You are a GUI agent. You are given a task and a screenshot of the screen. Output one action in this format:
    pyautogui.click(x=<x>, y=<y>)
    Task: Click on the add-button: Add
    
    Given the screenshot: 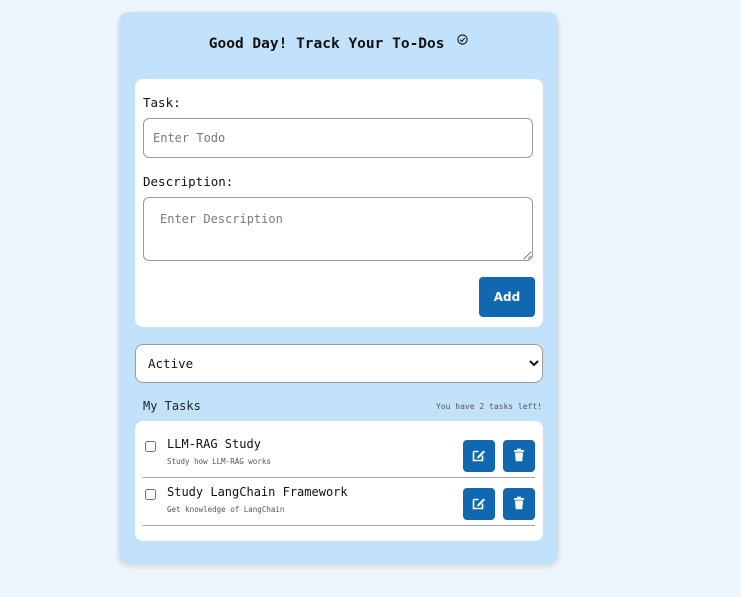 What is the action you would take?
    pyautogui.click(x=507, y=297)
    